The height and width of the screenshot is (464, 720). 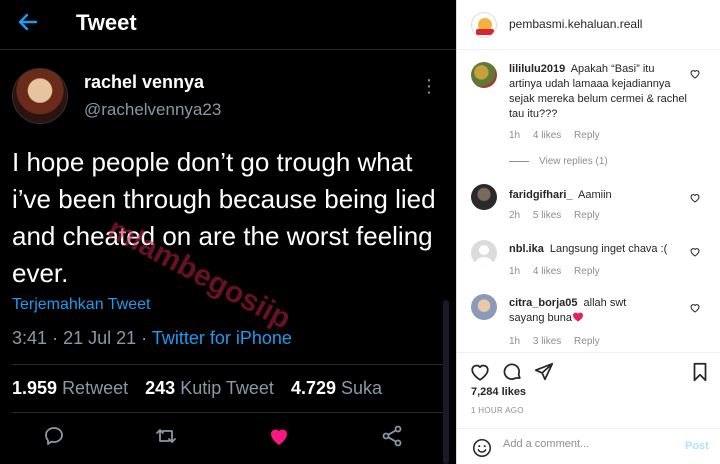 I want to click on more-options-icon: ⋮, so click(x=429, y=86).